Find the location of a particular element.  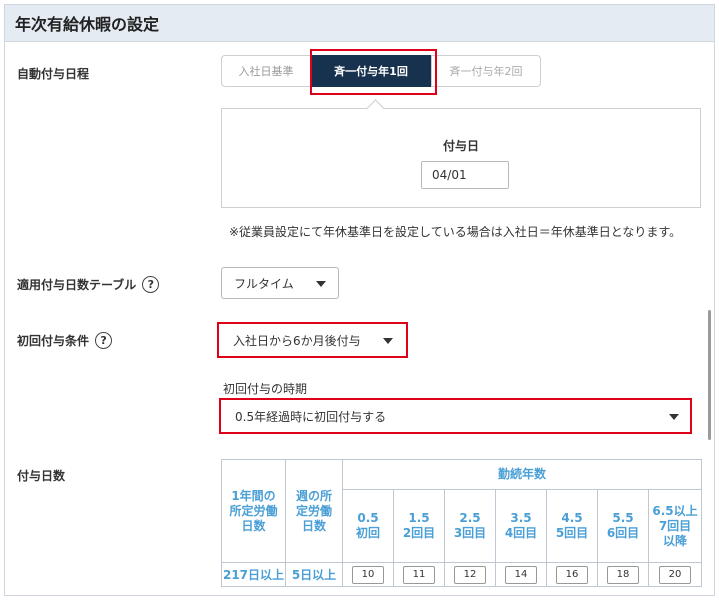

table-cell: 12 is located at coordinates (470, 574).